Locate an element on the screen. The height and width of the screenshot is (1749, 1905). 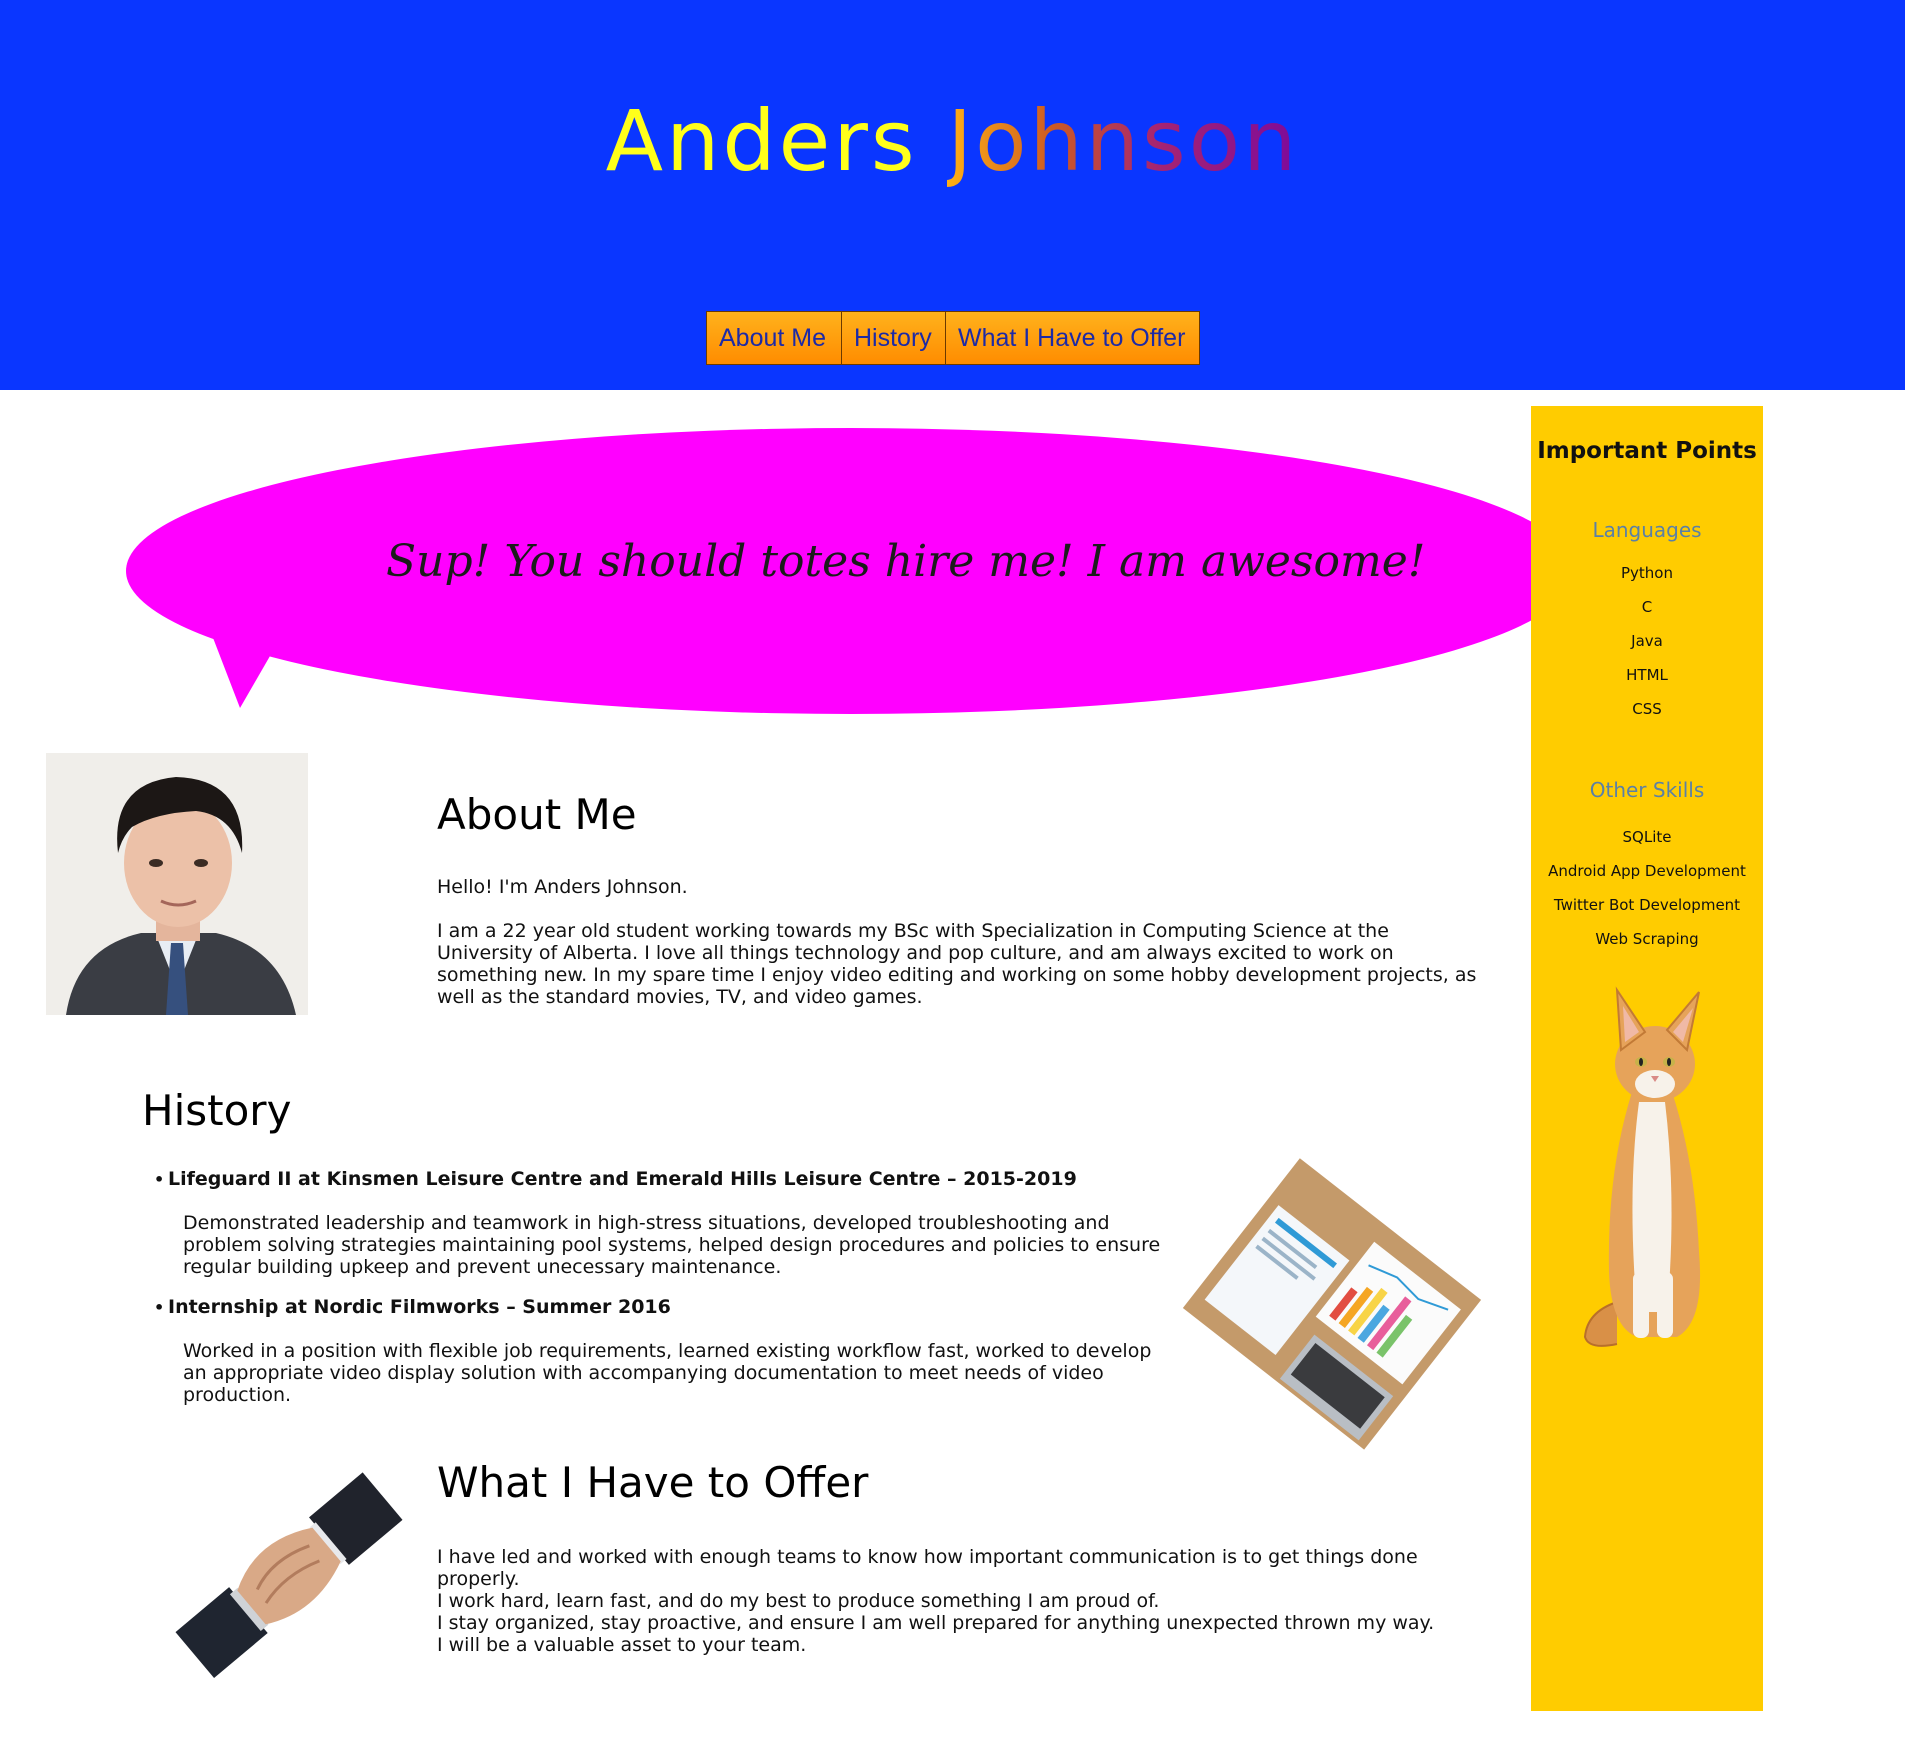
list-item: Twitter Bot Development is located at coordinates (1647, 905).